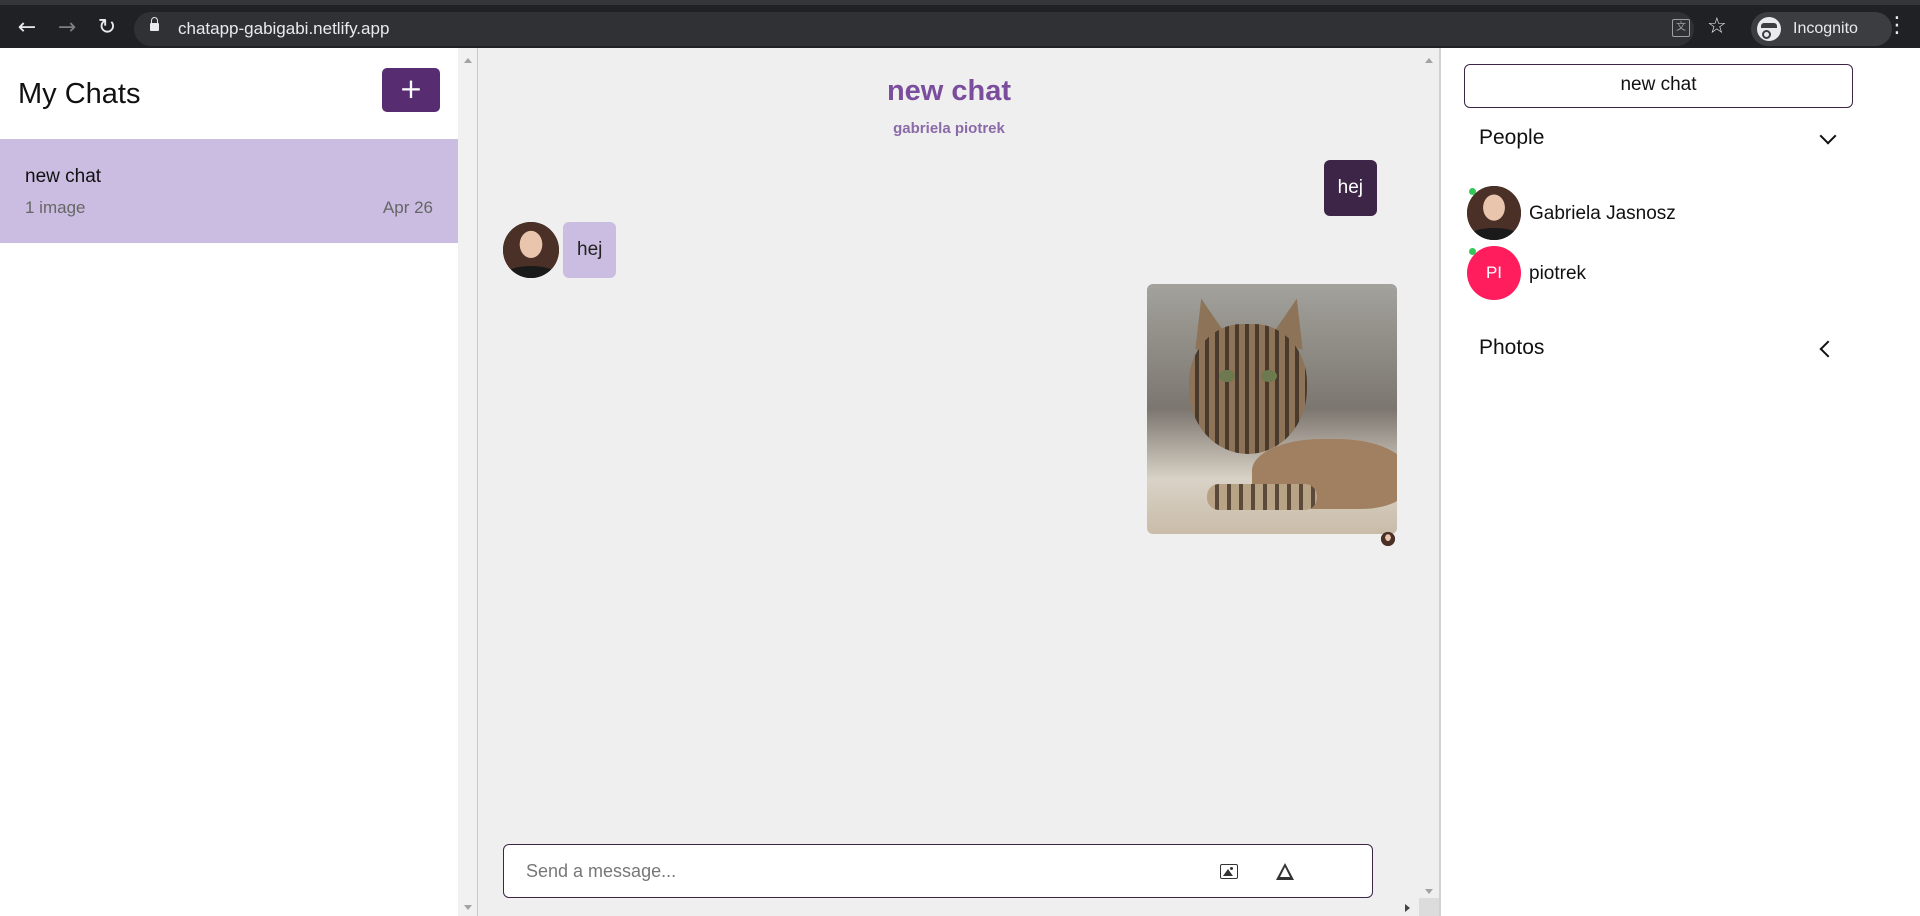 This screenshot has height=916, width=1920. Describe the element at coordinates (949, 128) in the screenshot. I see `chat-members: gabriela piotrek` at that location.